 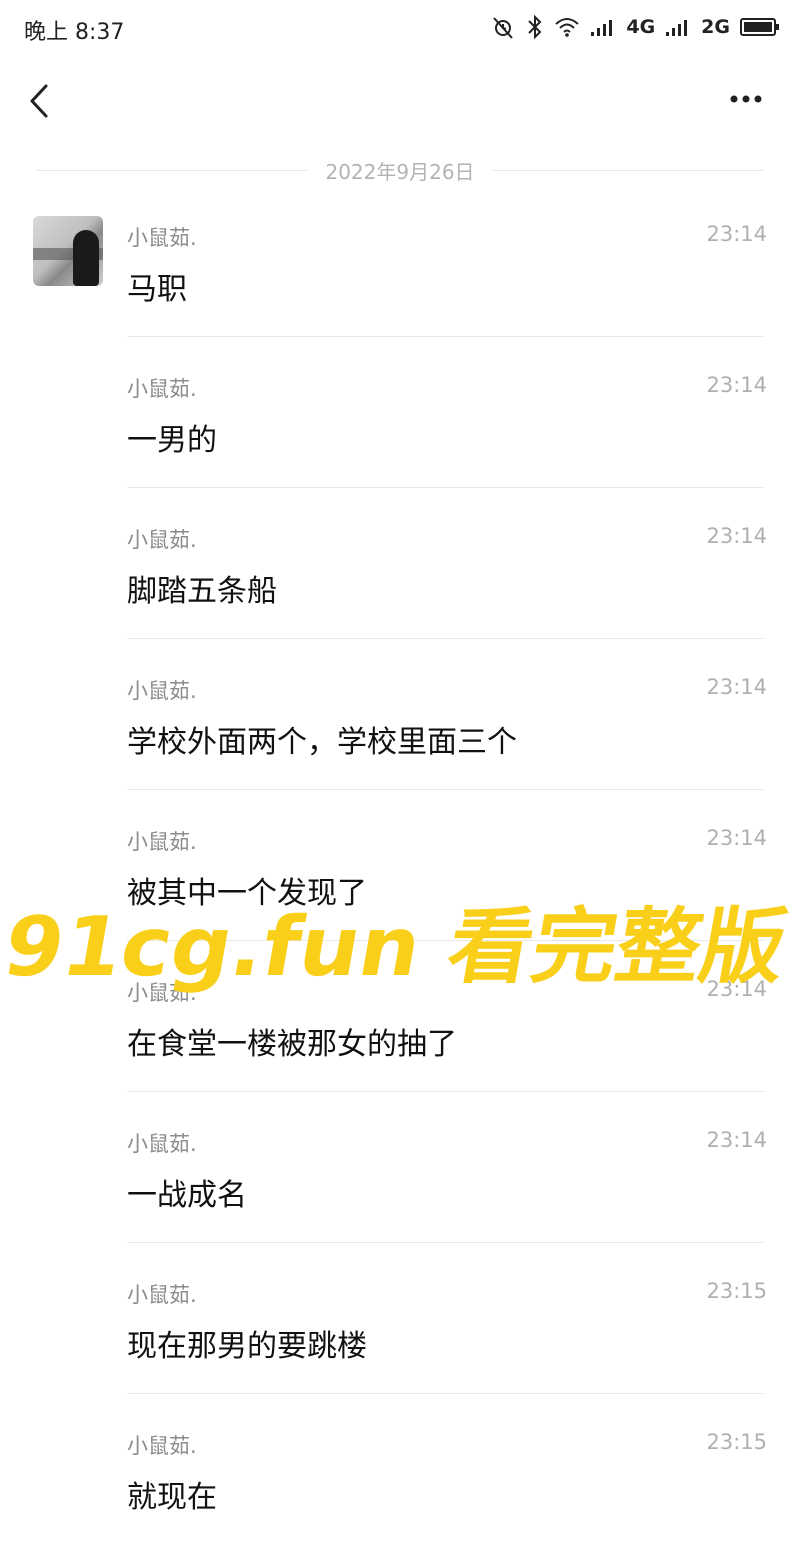 I want to click on message-item: 小鼠茹. 23:14 被其中一个发现了, so click(x=400, y=869).